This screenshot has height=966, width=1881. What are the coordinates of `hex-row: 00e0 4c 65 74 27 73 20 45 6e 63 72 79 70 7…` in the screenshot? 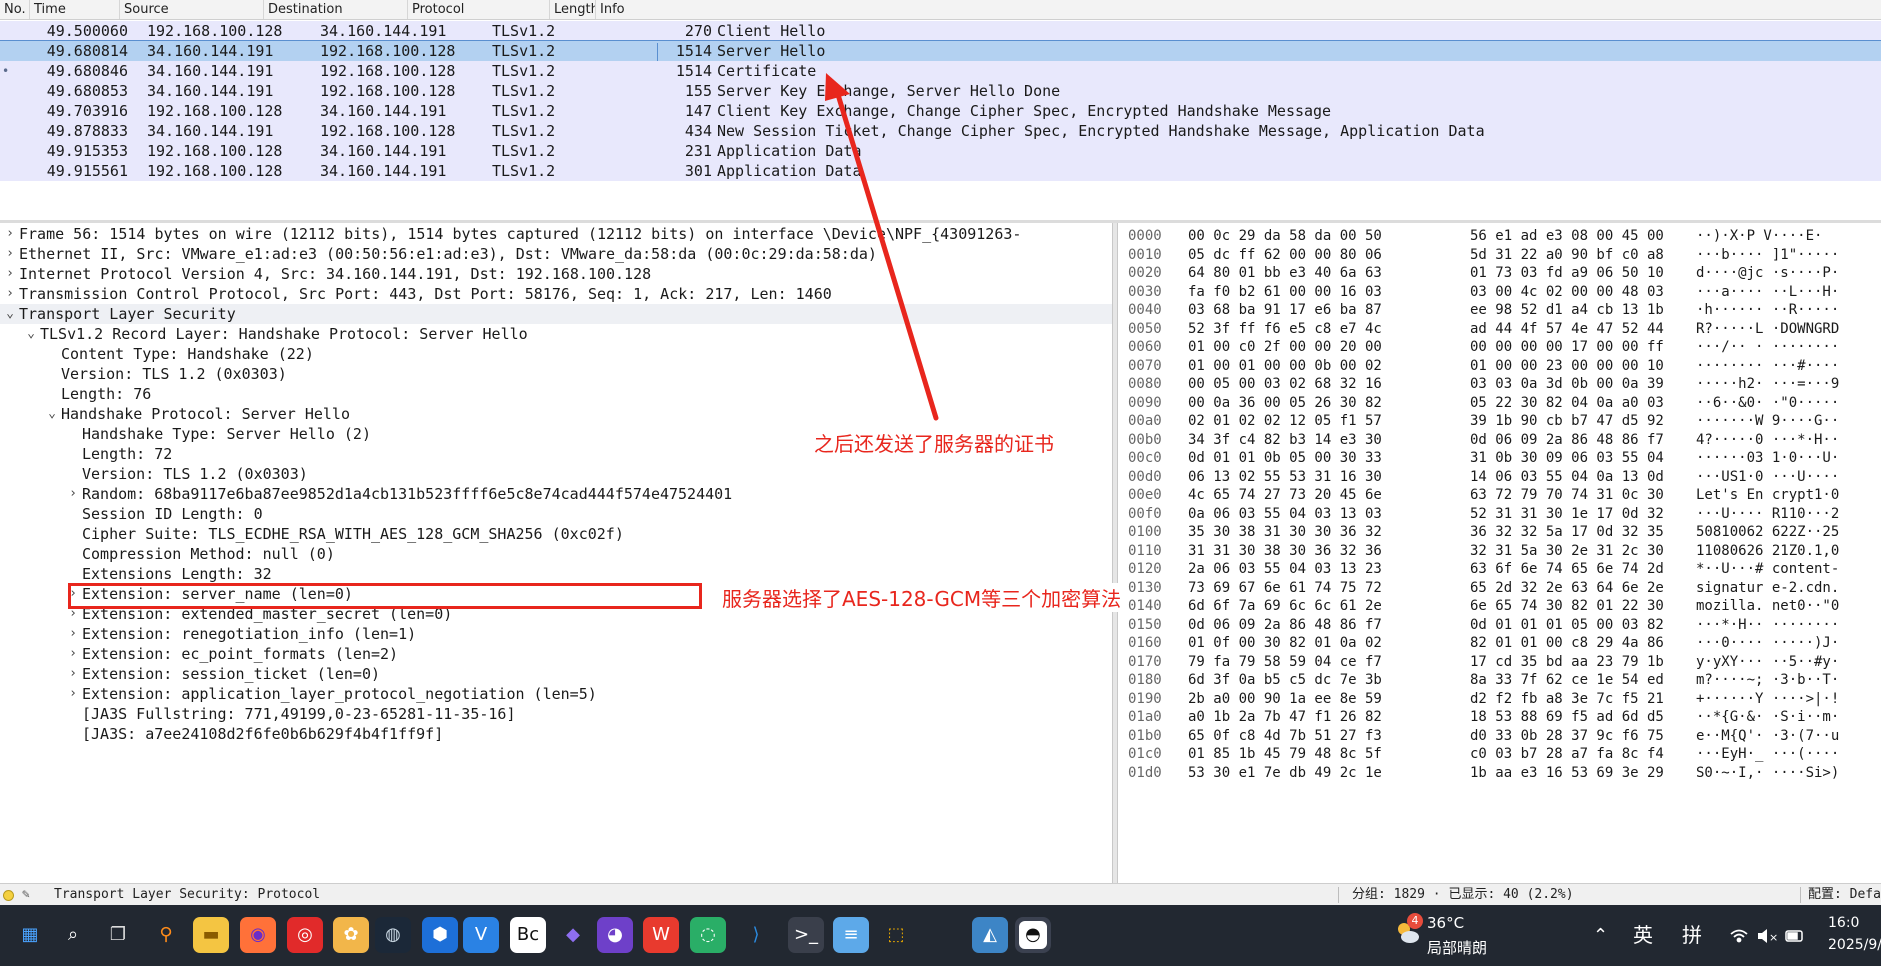 It's located at (1499, 495).